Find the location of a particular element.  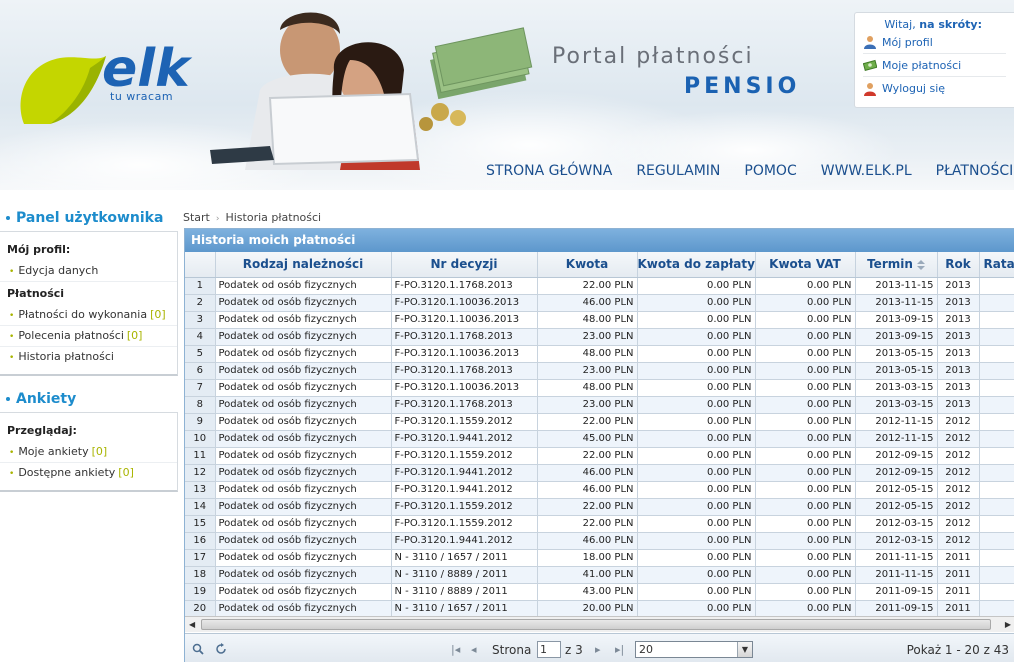

next-page-icon: ▸ is located at coordinates (598, 649).